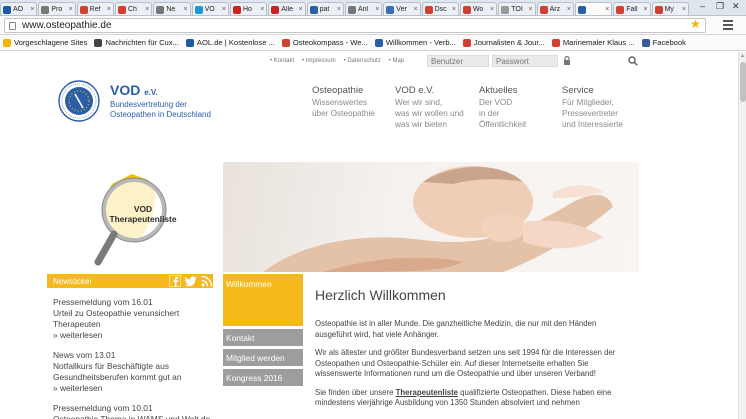 Image resolution: width=746 pixels, height=419 pixels. What do you see at coordinates (503, 124) in the screenshot?
I see `nav-item-description: Öffentlichkeit` at bounding box center [503, 124].